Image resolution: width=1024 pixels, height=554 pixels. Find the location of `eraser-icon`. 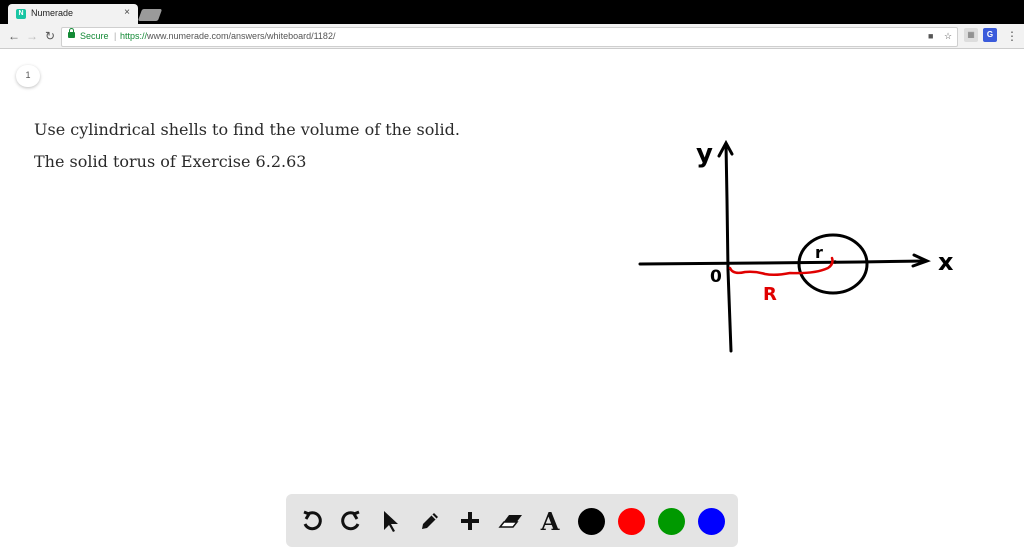

eraser-icon is located at coordinates (510, 521).